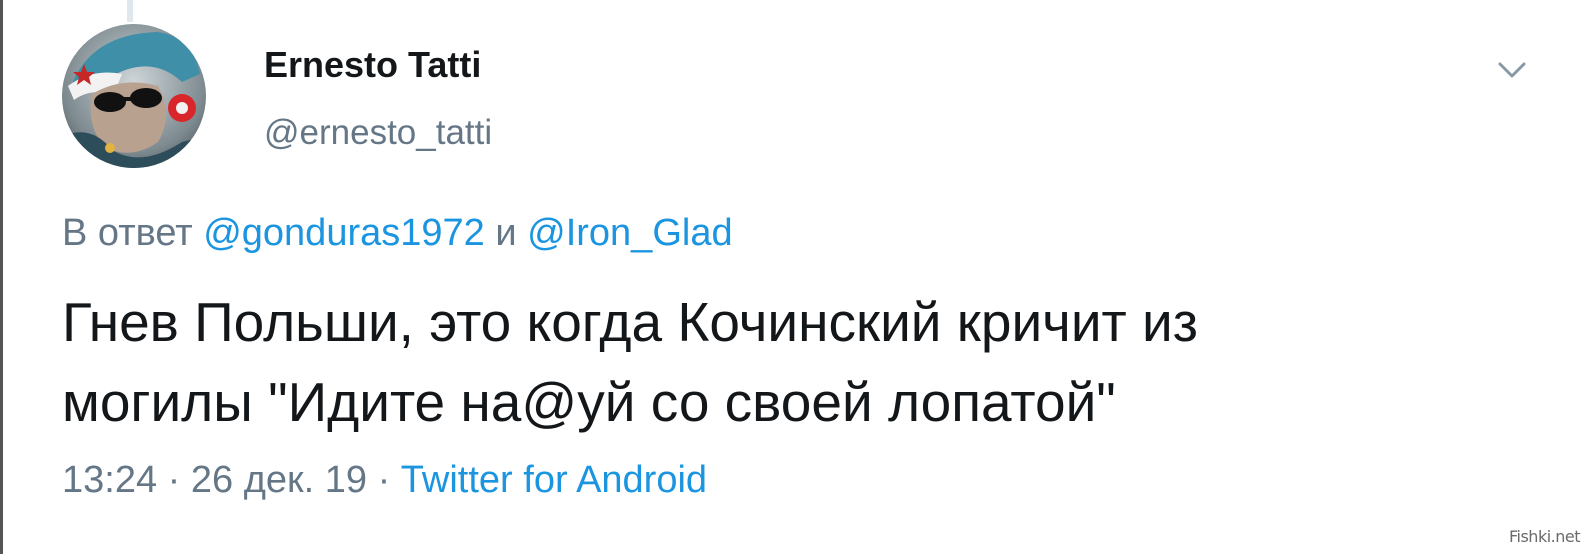 This screenshot has width=1586, height=554. What do you see at coordinates (344, 233) in the screenshot?
I see `mention-link-1: @gonduras1972` at bounding box center [344, 233].